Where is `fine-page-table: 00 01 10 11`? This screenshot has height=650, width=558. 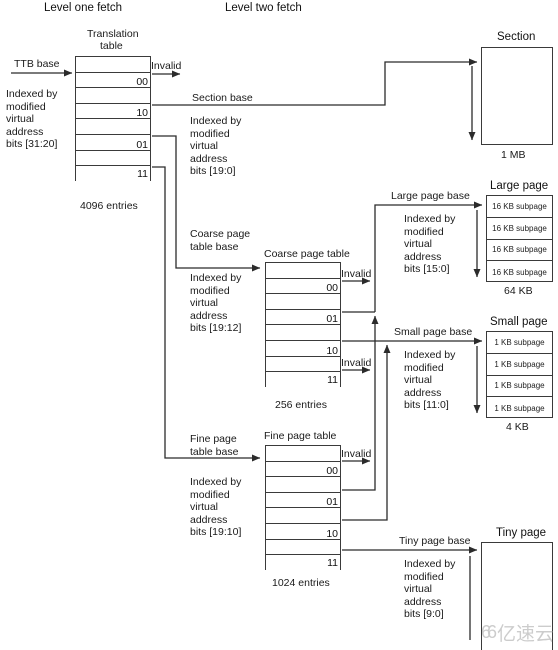 fine-page-table: 00 01 10 11 is located at coordinates (303, 508).